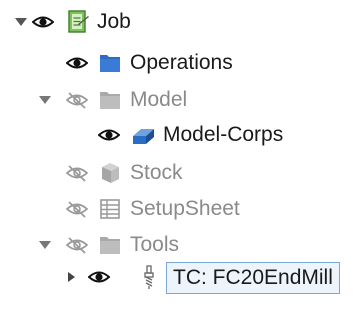  What do you see at coordinates (253, 278) in the screenshot?
I see `tree-item-label: TC: FC20EndMill` at bounding box center [253, 278].